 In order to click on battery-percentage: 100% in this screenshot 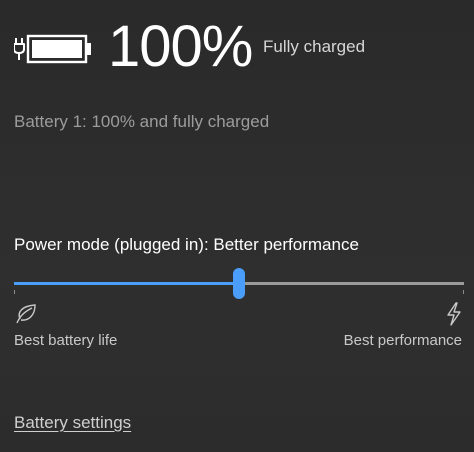, I will do `click(180, 46)`.